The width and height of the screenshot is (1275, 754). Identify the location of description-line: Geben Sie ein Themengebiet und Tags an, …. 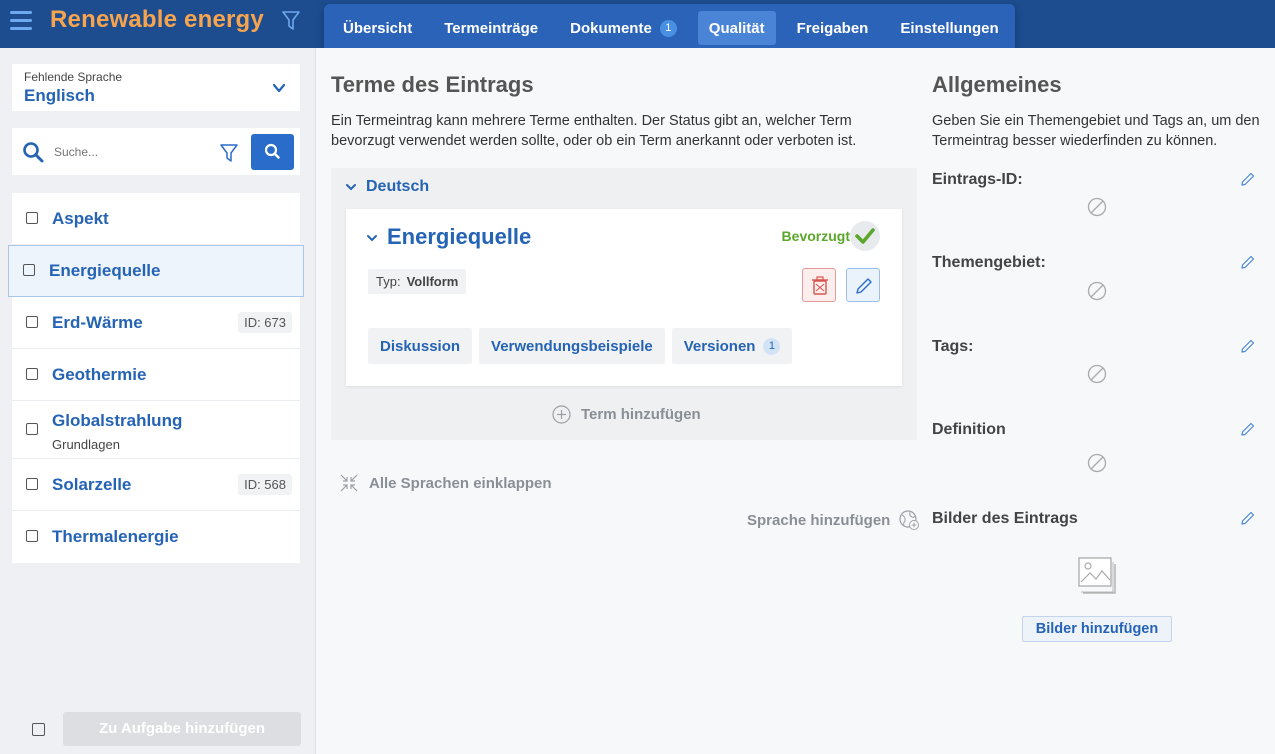
(1096, 121).